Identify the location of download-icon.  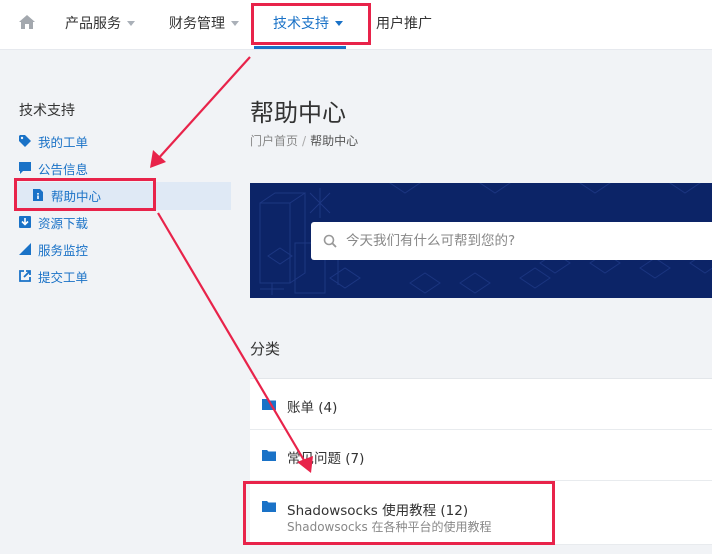
(25, 222).